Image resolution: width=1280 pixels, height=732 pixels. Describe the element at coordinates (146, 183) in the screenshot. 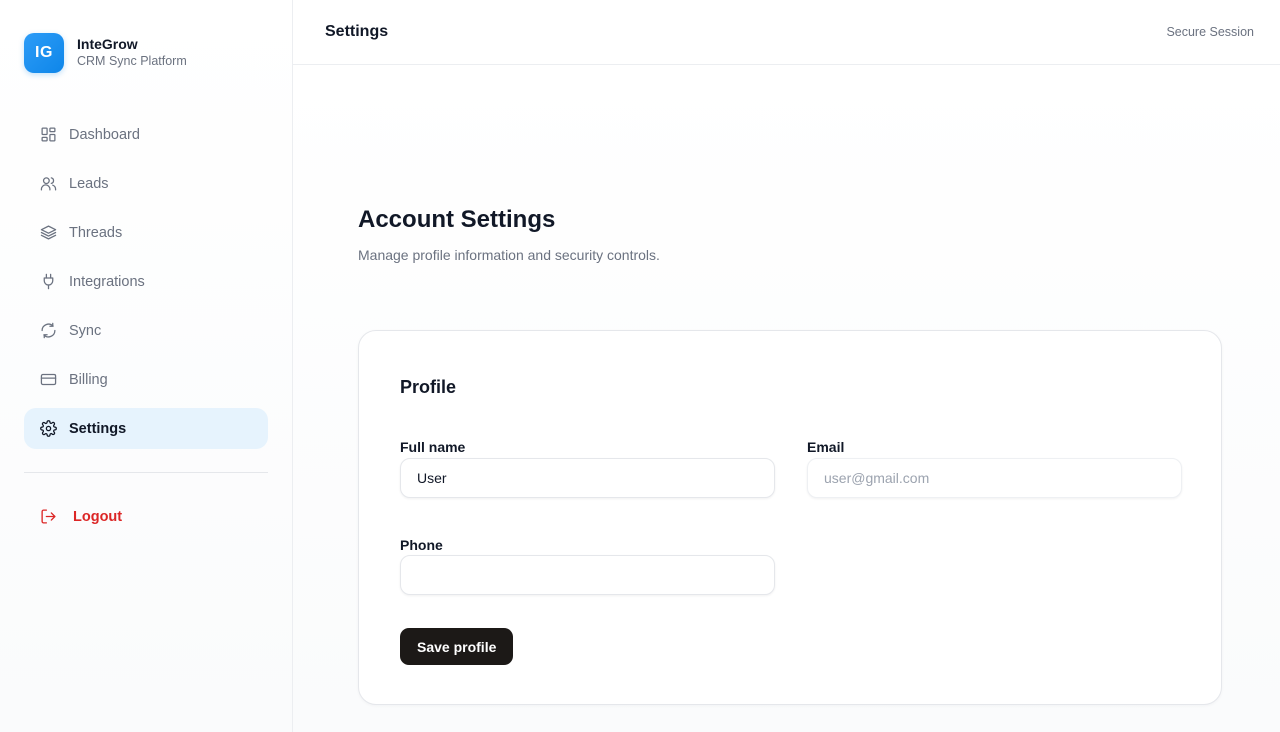

I see `sidebar-item-leads: Leads` at that location.